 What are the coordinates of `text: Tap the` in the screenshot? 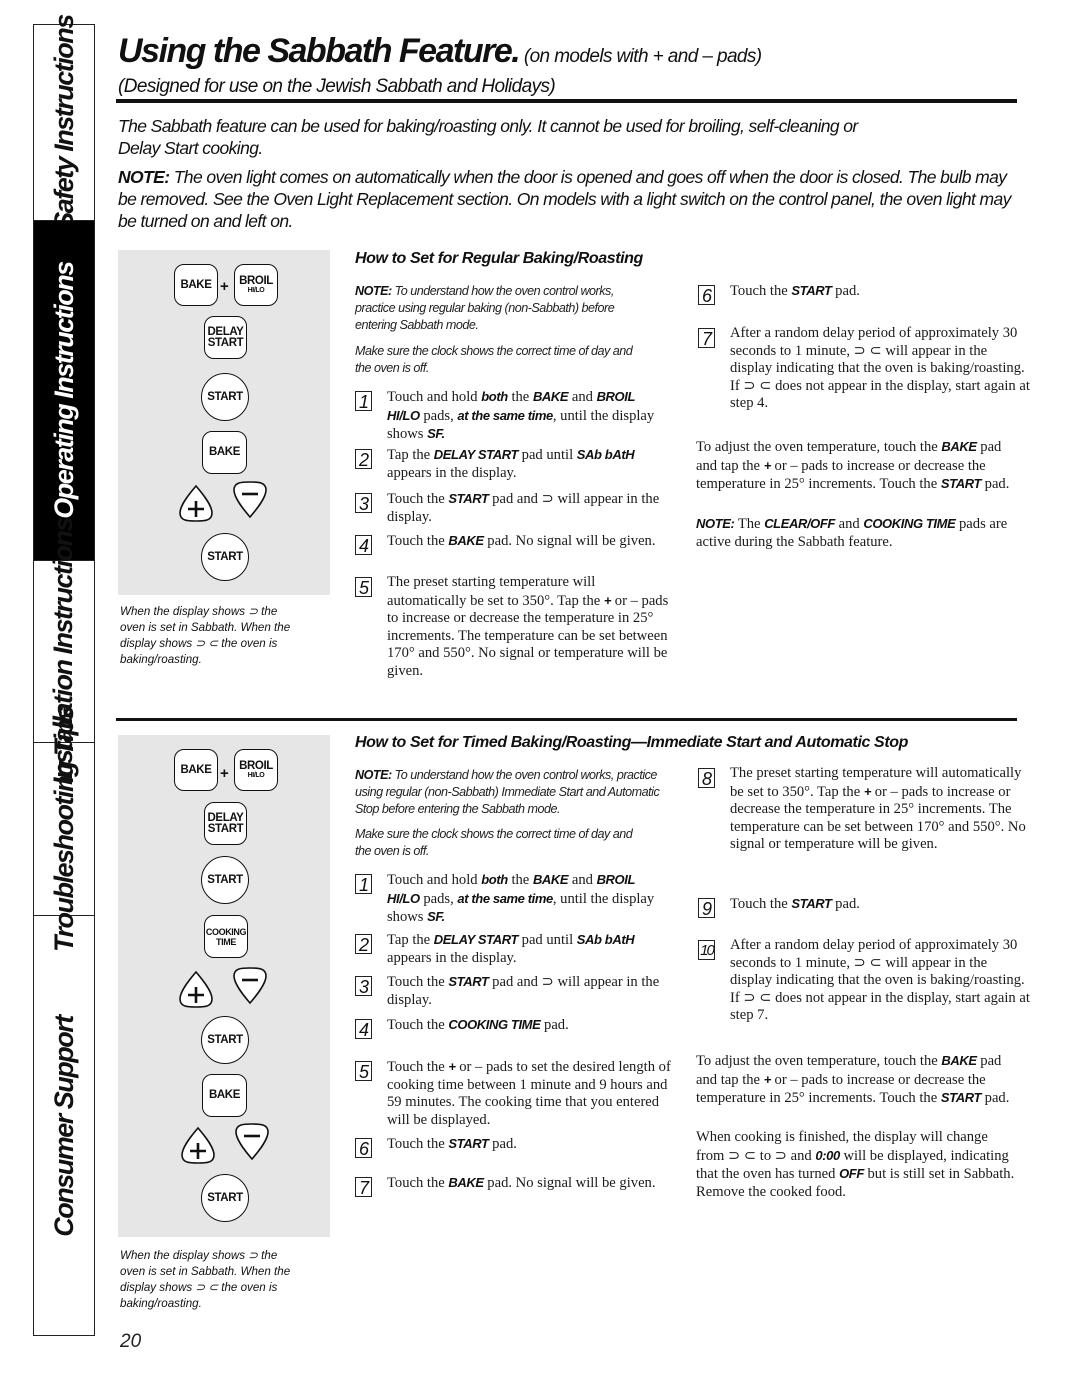 It's located at (410, 455).